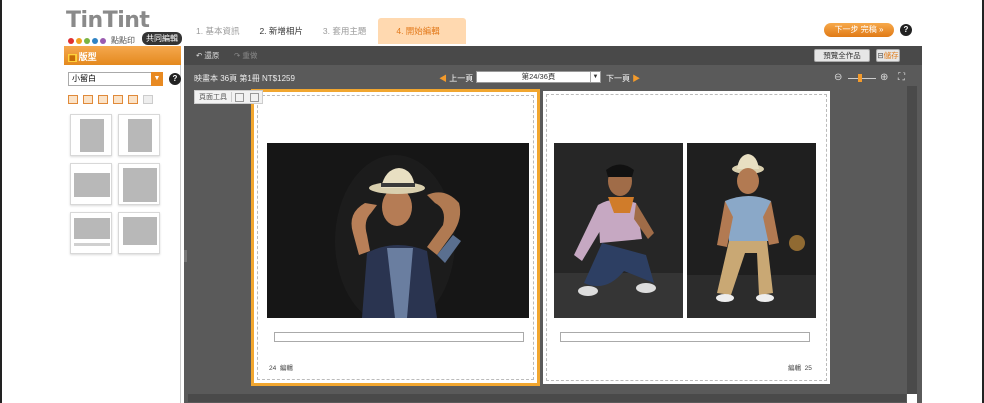 Image resolution: width=984 pixels, height=403 pixels. I want to click on step-start-editing: 4. 開始編輯, so click(422, 31).